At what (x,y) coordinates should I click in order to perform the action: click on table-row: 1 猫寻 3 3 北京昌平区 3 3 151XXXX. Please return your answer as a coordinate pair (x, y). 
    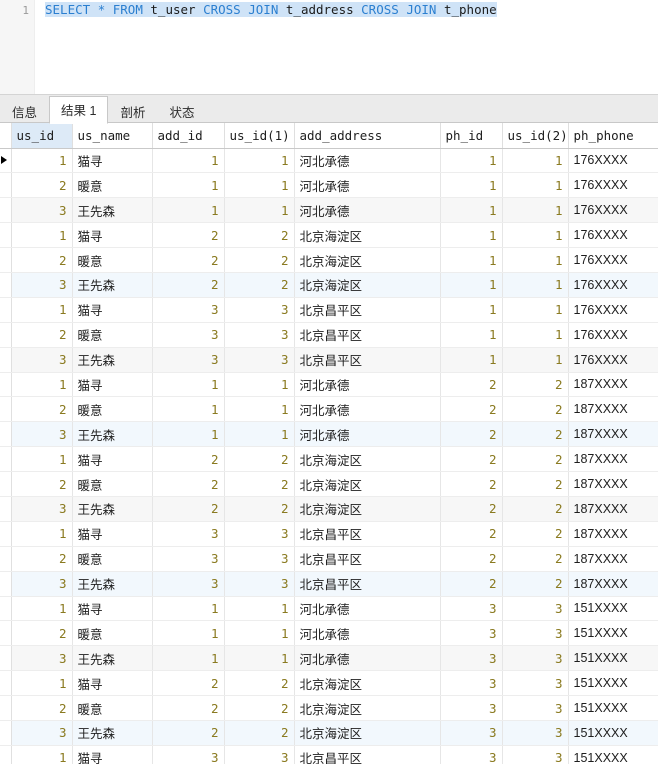
    Looking at the image, I should click on (329, 754).